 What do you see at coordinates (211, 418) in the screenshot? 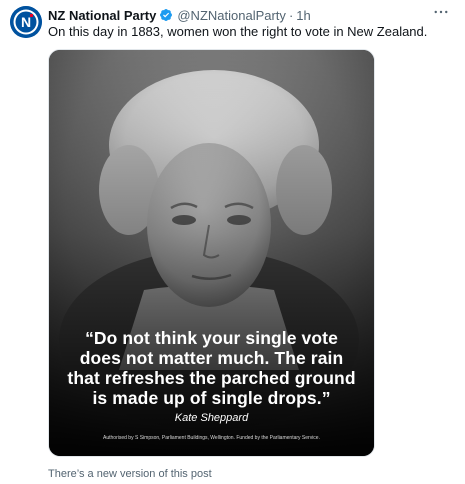
I see `quote-attribution: Kate Sheppard` at bounding box center [211, 418].